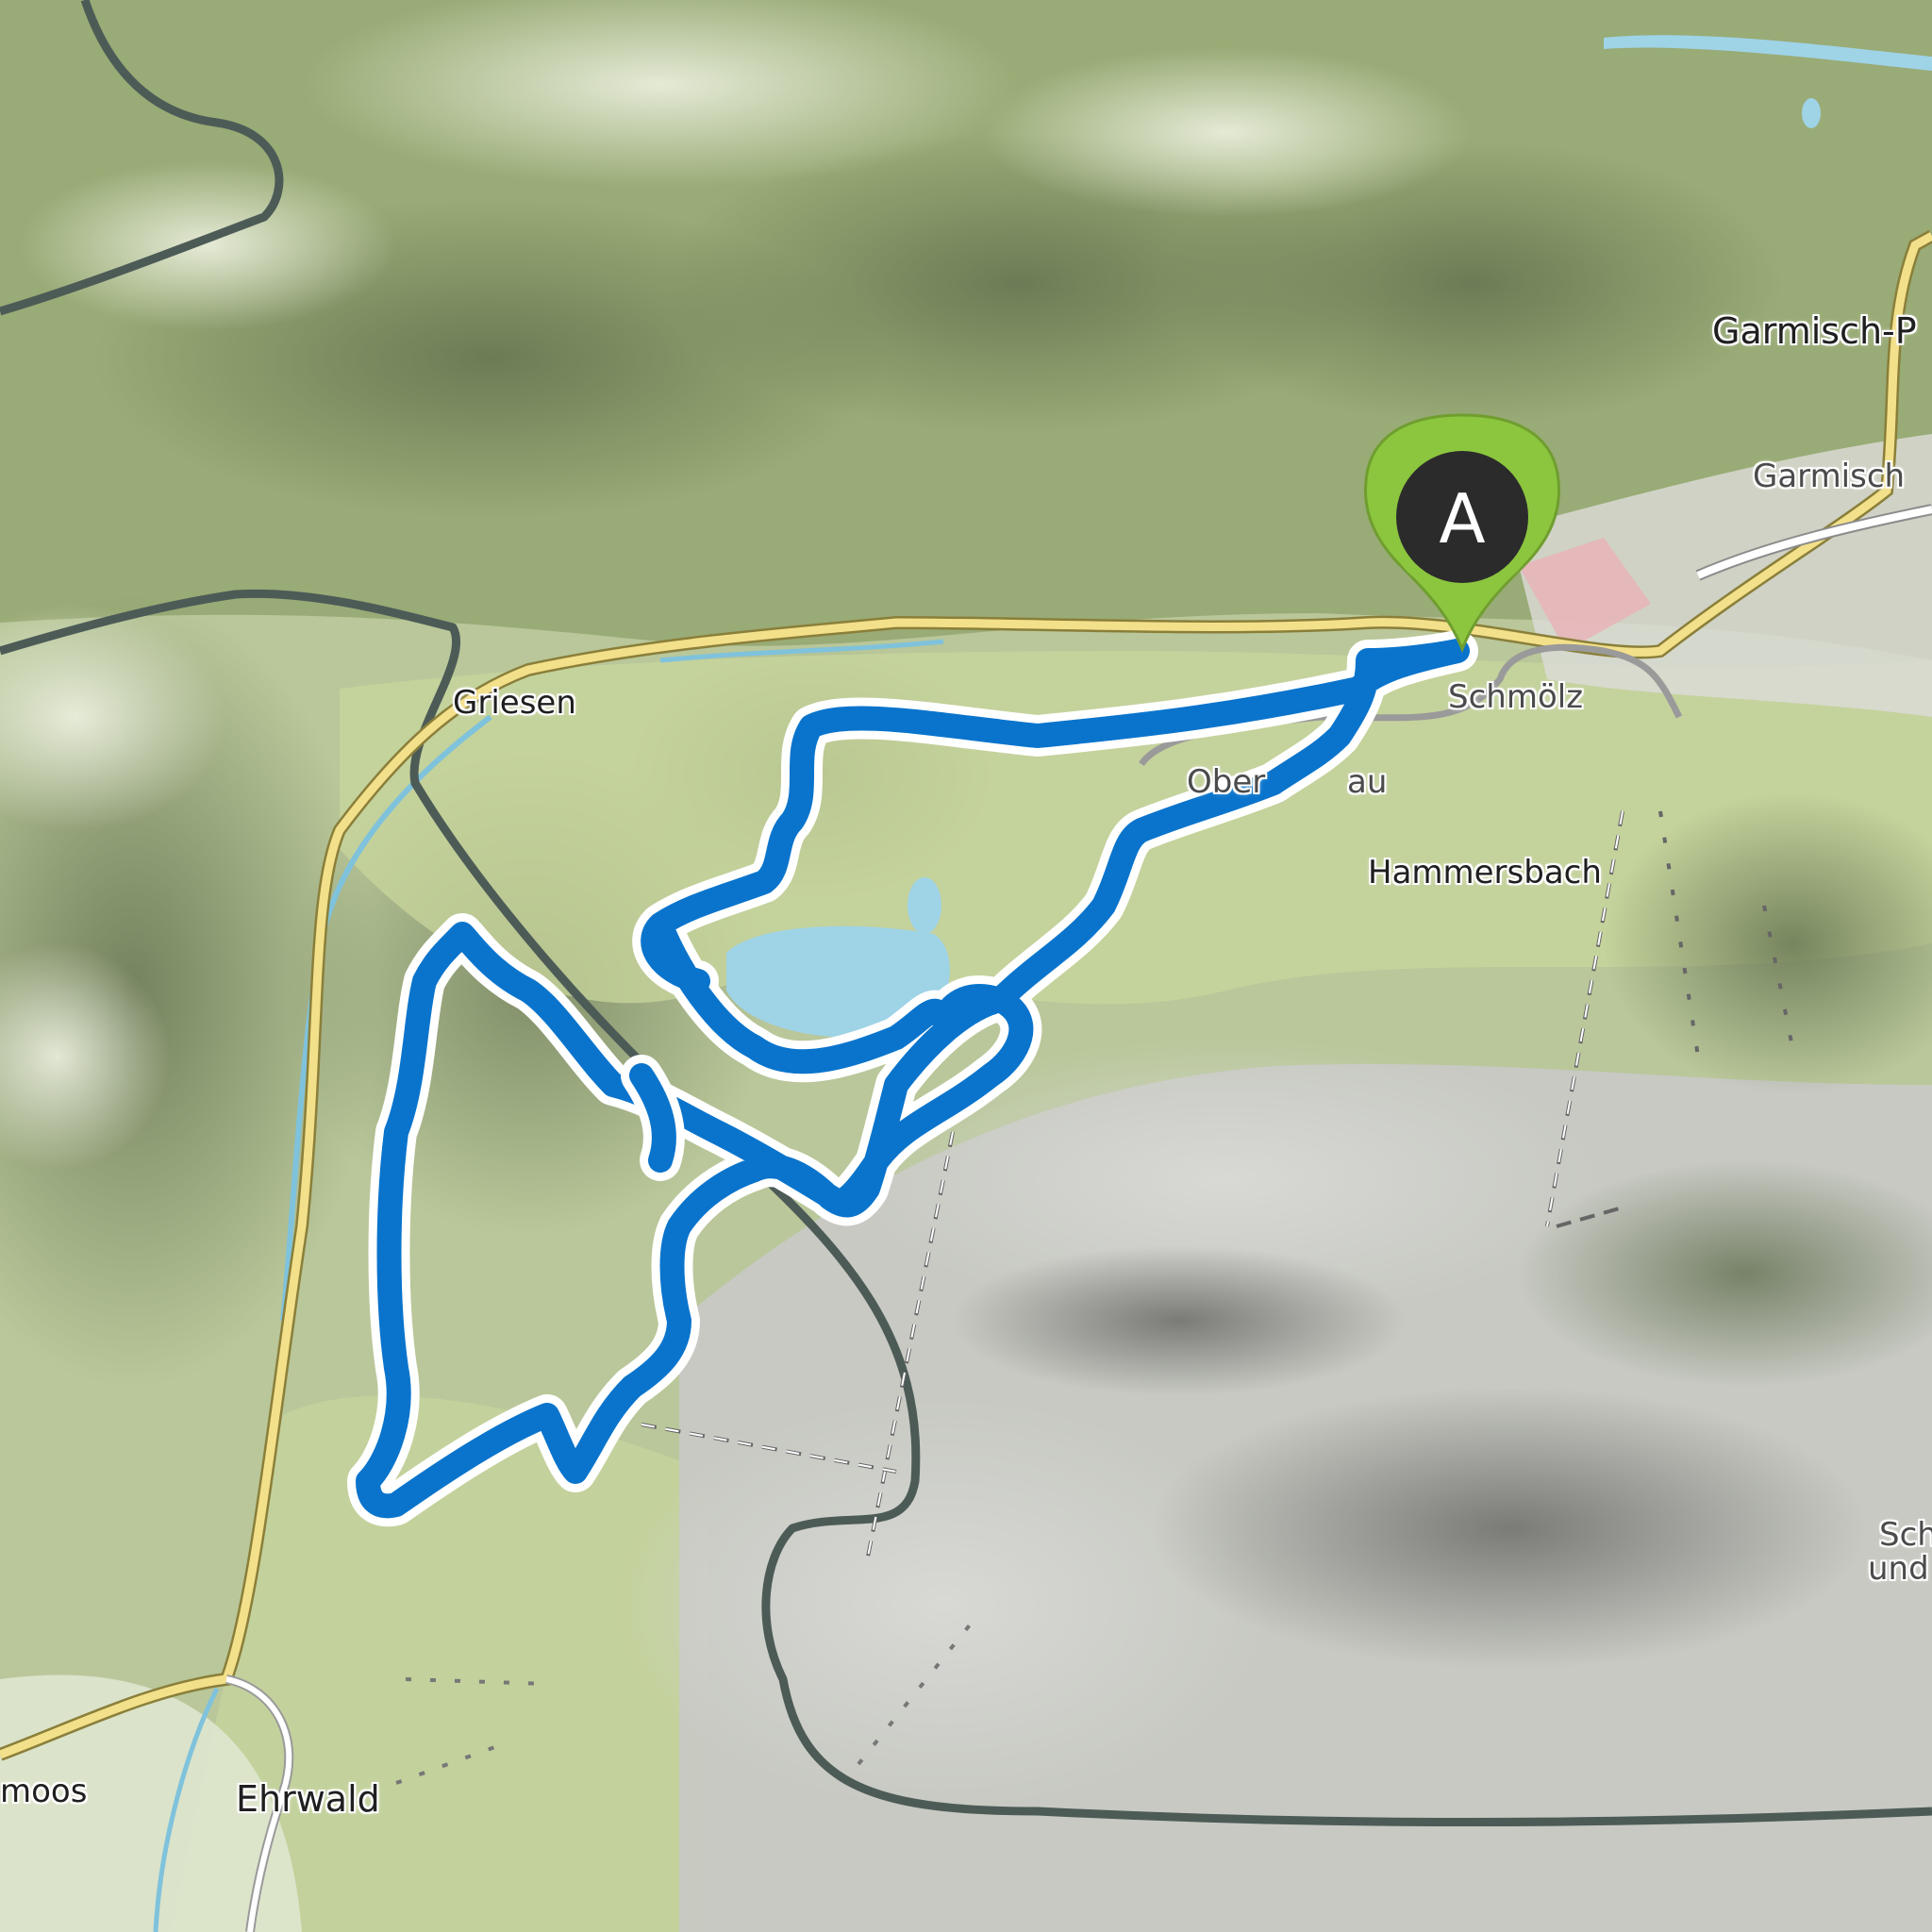 The image size is (1932, 1932). Describe the element at coordinates (1516, 697) in the screenshot. I see `place-label-schmoelz: Schmölz` at that location.